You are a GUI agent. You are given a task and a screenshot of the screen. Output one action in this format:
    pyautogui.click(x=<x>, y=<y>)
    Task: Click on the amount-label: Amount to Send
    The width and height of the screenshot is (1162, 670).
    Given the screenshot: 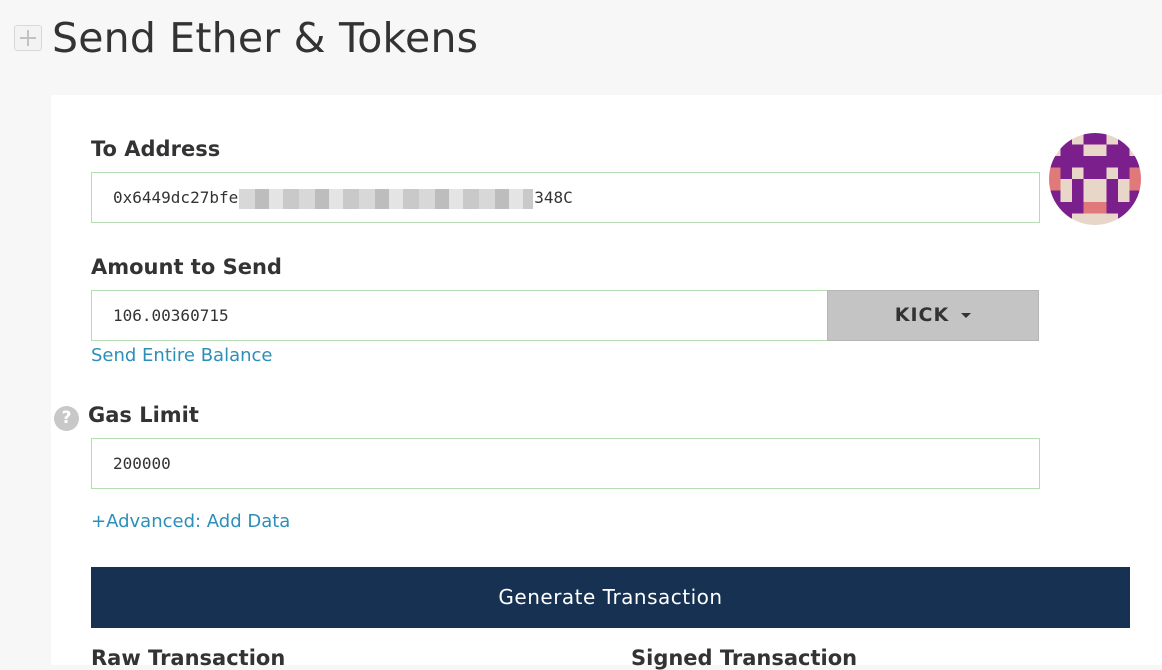 What is the action you would take?
    pyautogui.click(x=186, y=267)
    